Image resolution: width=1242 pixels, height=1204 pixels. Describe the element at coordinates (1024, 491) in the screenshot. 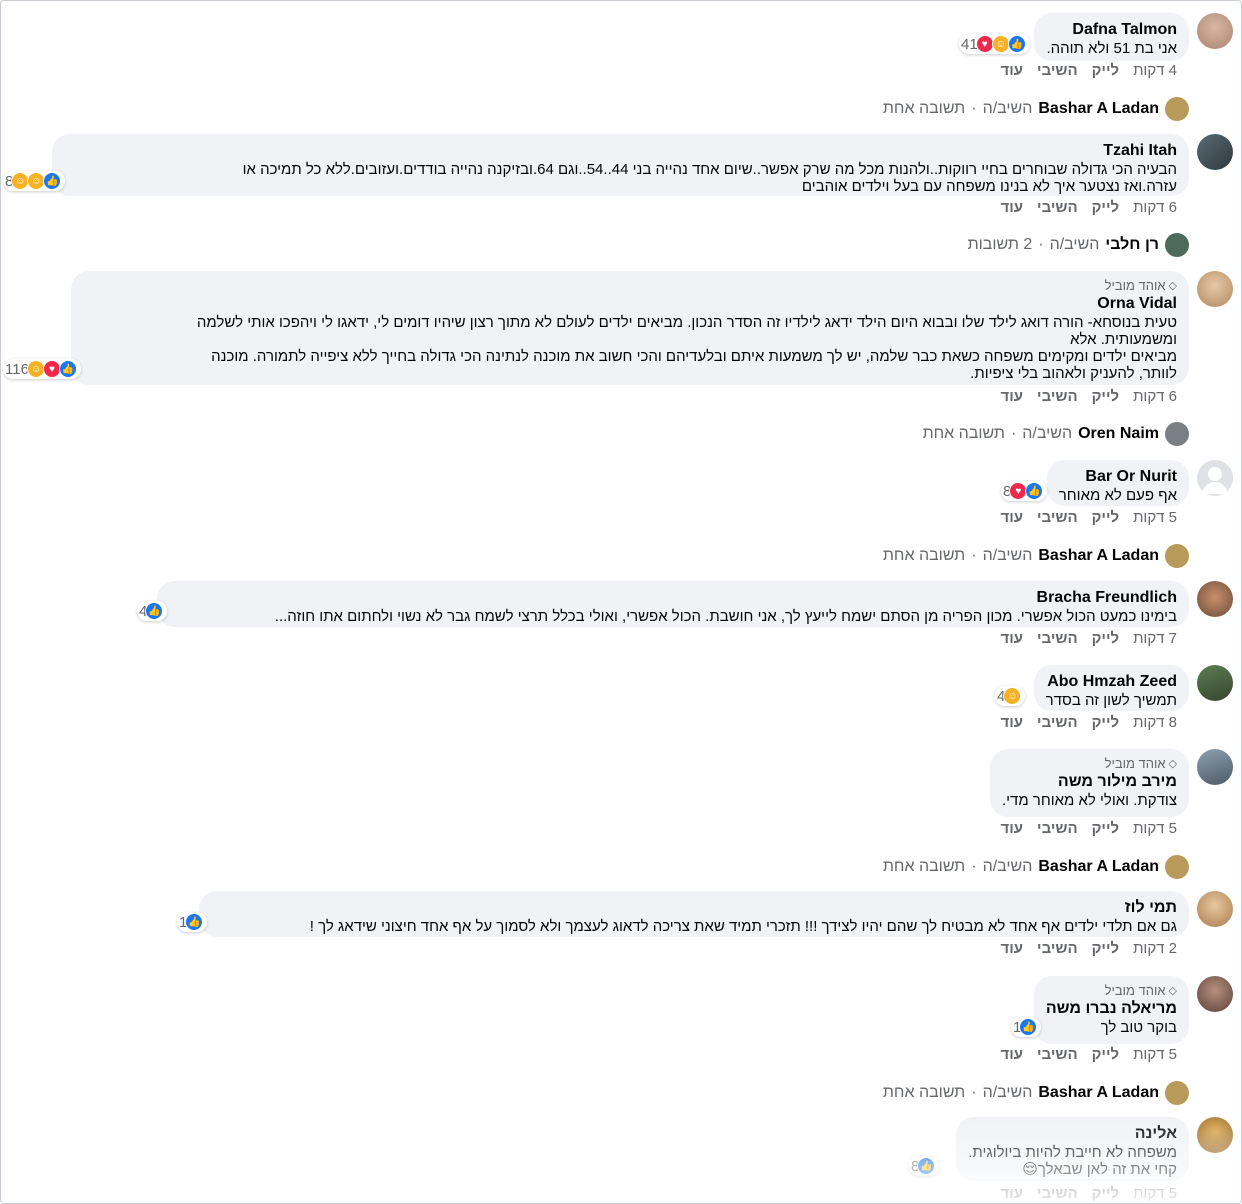

I see `reaction-summary: 8 ♥ 👍` at that location.